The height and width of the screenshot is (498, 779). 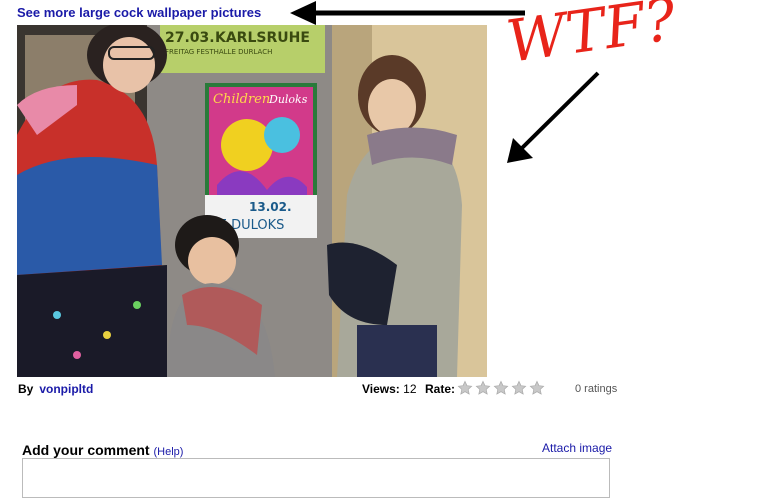 I want to click on see-more-pictures-link: See more large cock wallpaper pictures, so click(x=139, y=12).